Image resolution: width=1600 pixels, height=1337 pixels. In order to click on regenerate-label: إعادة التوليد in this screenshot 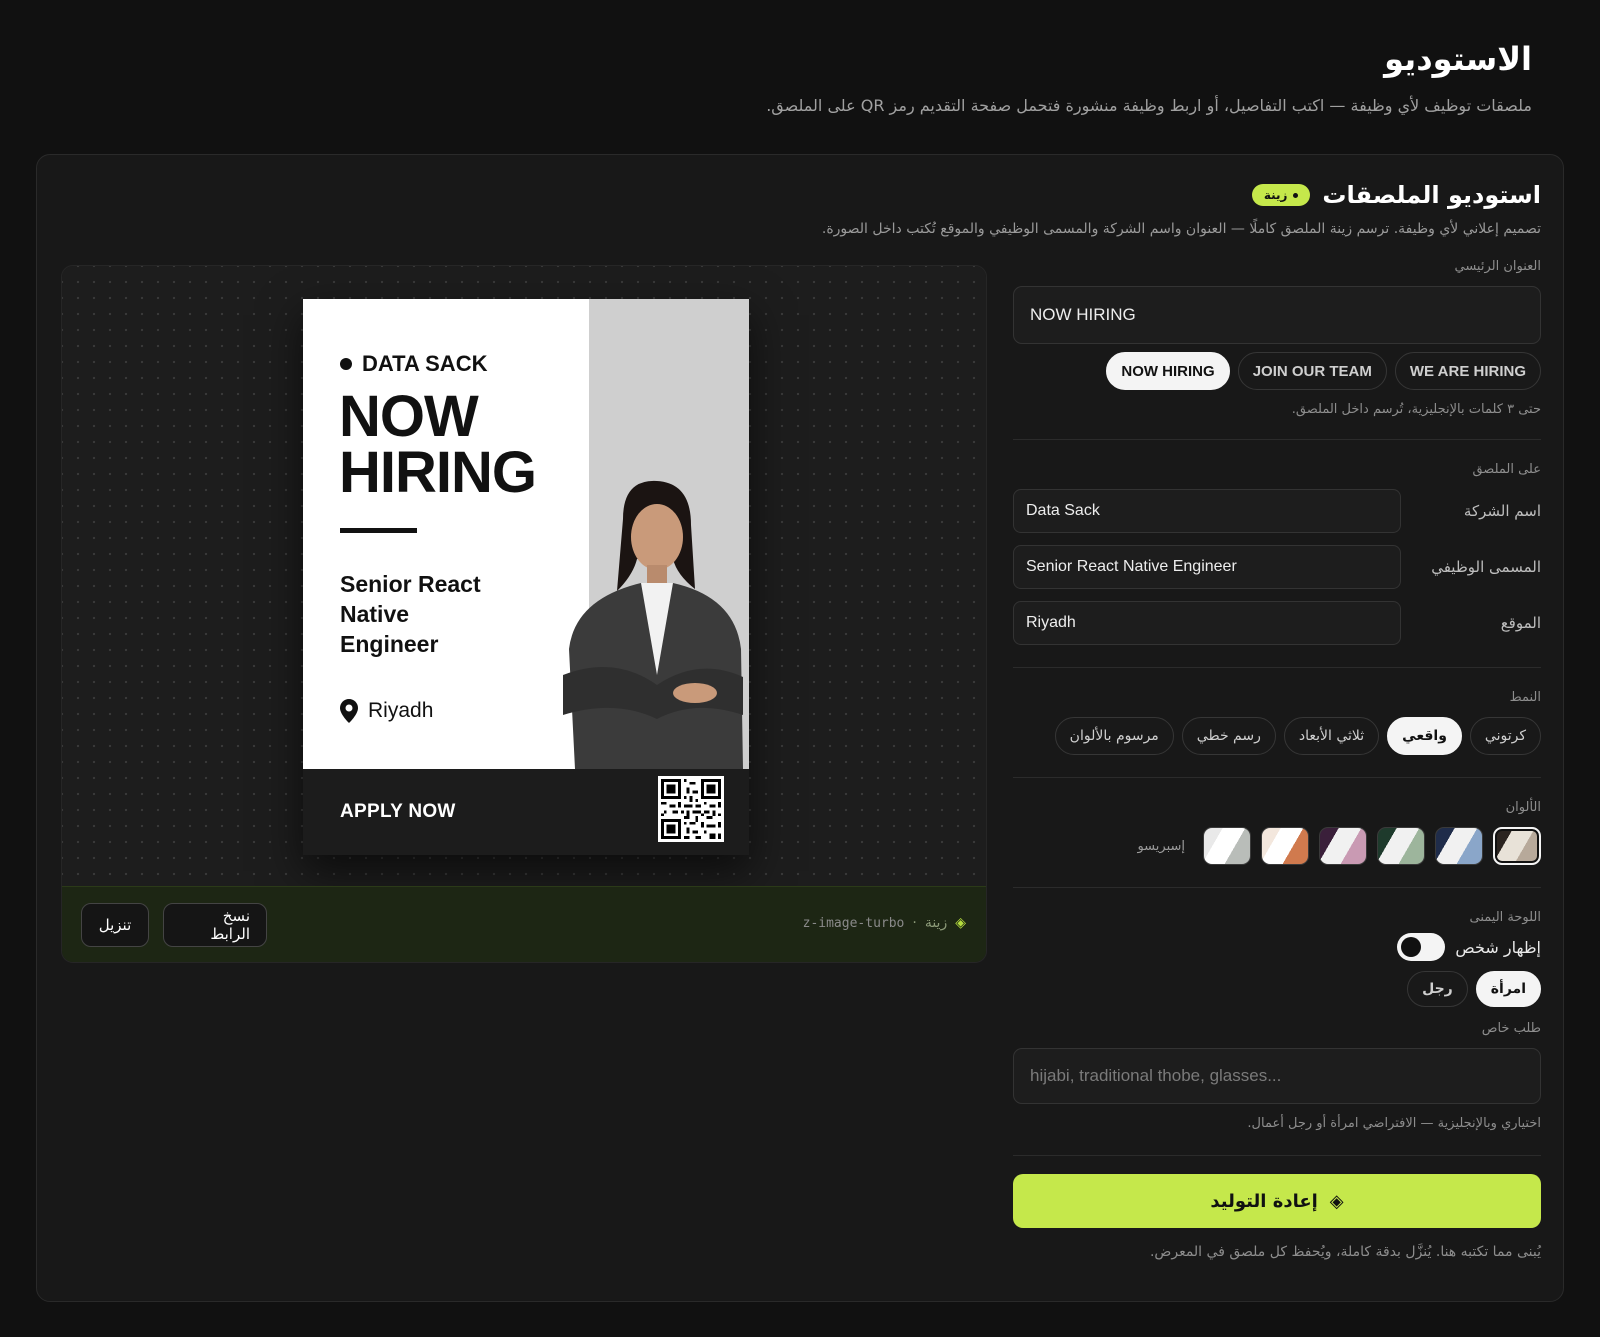, I will do `click(1264, 1201)`.